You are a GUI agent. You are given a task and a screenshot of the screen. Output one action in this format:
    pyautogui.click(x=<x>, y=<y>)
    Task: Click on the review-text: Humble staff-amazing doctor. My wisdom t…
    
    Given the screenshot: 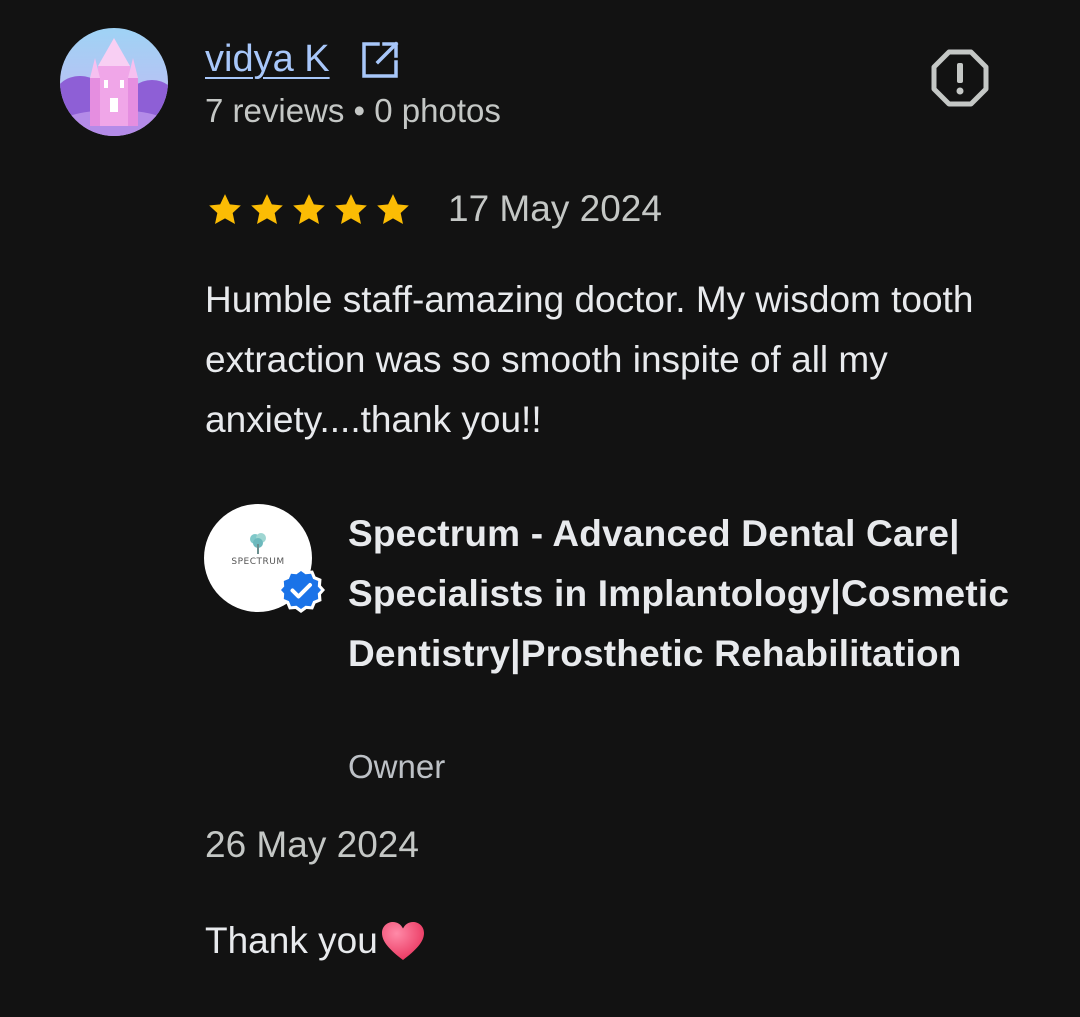 What is the action you would take?
    pyautogui.click(x=589, y=359)
    